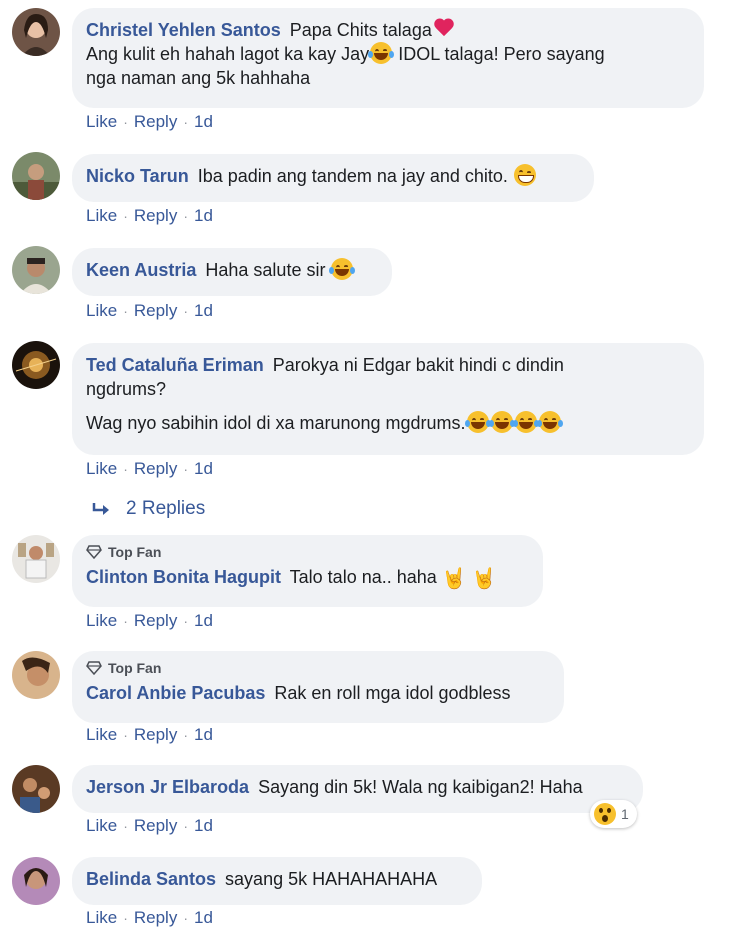  What do you see at coordinates (141, 270) in the screenshot?
I see `comment-author: Keen Austria` at bounding box center [141, 270].